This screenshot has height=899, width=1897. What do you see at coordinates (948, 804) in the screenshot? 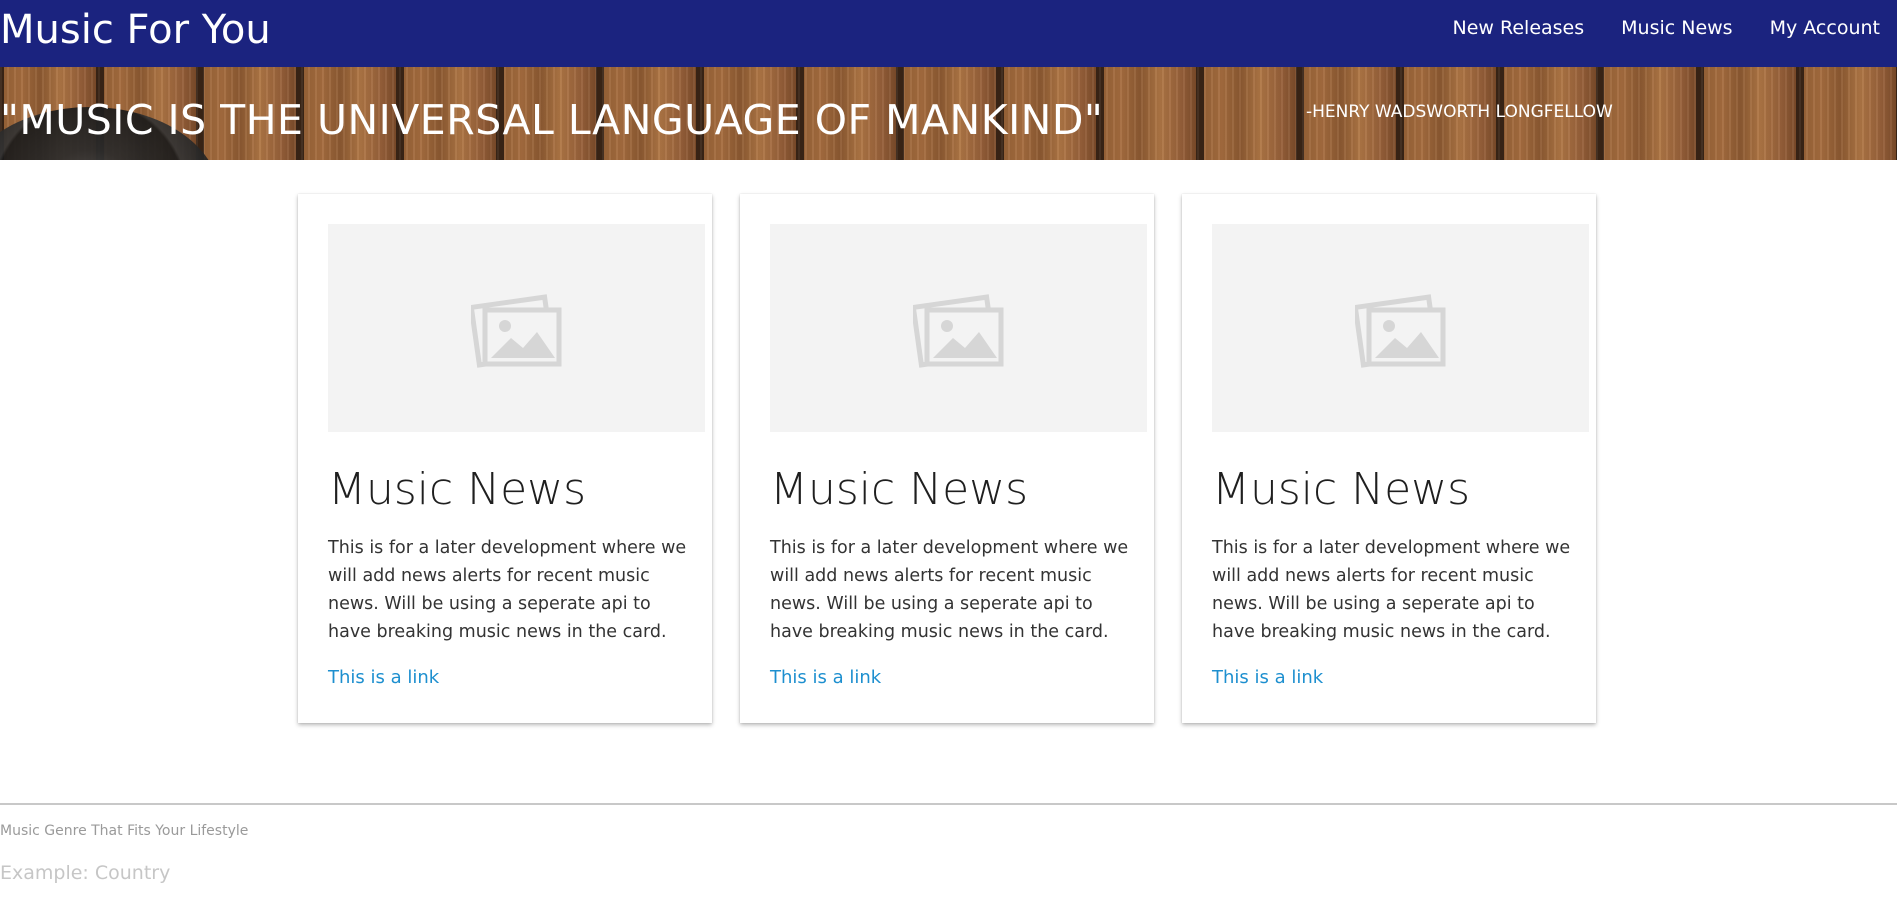
I see `footer-divider` at bounding box center [948, 804].